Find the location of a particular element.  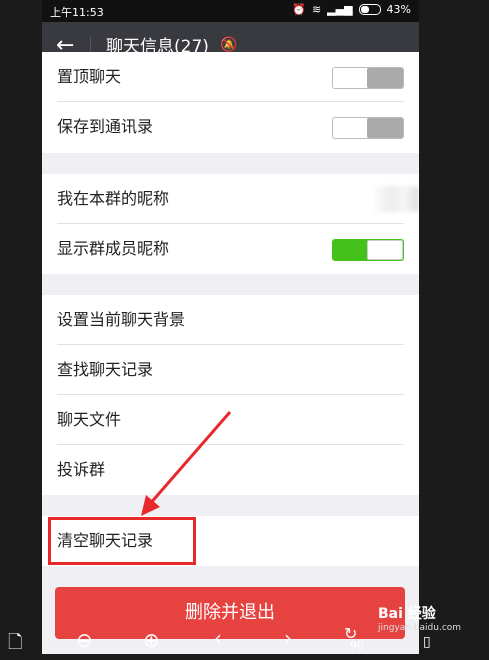

watermark-site: jingyan.baidu.com is located at coordinates (420, 628).